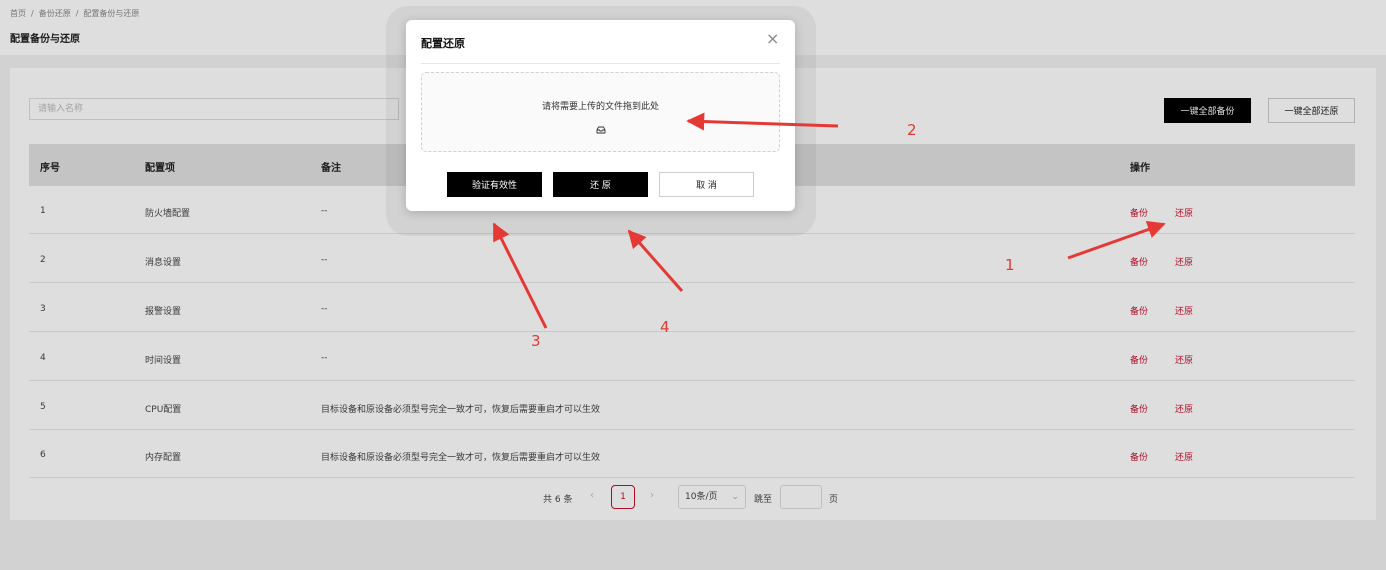 The image size is (1386, 570). I want to click on annotation-label-3: 3, so click(536, 341).